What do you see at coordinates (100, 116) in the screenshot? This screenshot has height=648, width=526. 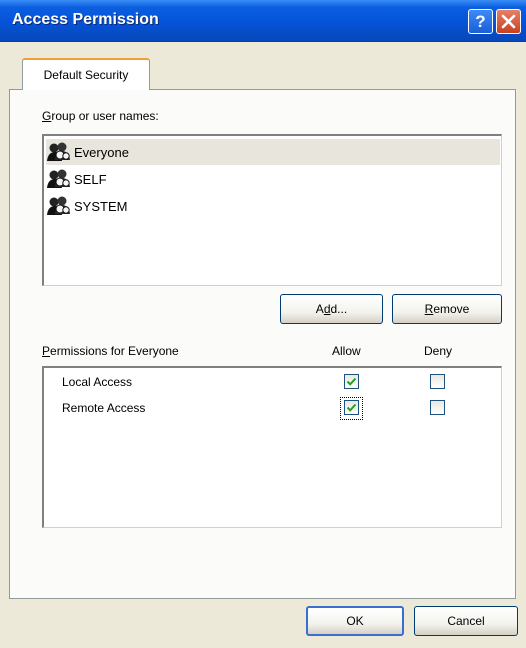 I see `group-user-names-label: Group or user names:` at bounding box center [100, 116].